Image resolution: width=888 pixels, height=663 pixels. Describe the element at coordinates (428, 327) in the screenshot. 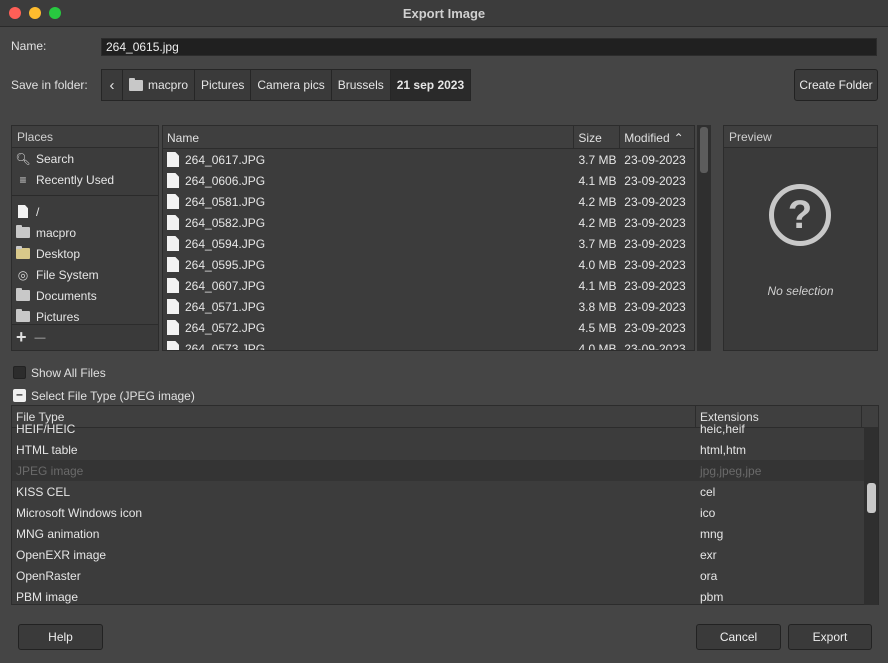

I see `file-row: 264_0572.JPG 4.5 MB 23-09-2023` at that location.